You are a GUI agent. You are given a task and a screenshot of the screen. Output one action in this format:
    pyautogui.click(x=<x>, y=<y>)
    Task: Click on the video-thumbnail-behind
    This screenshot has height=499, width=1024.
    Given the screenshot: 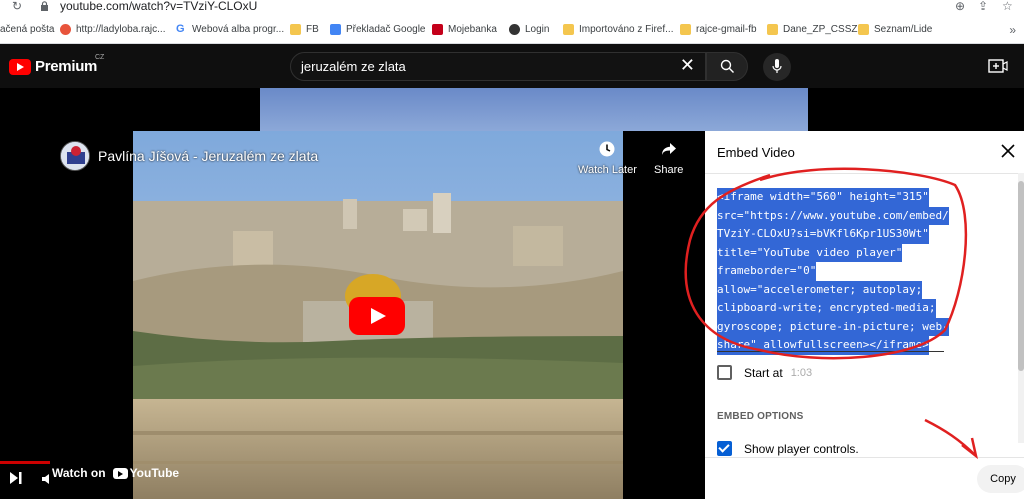 What is the action you would take?
    pyautogui.click(x=534, y=109)
    